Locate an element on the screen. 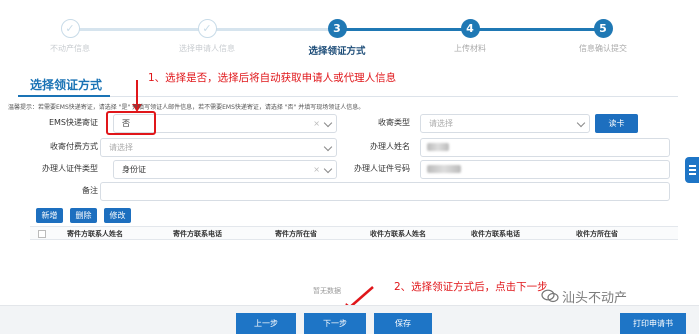 This screenshot has height=334, width=699. column-header: 寄件方联系电话 is located at coordinates (197, 234).